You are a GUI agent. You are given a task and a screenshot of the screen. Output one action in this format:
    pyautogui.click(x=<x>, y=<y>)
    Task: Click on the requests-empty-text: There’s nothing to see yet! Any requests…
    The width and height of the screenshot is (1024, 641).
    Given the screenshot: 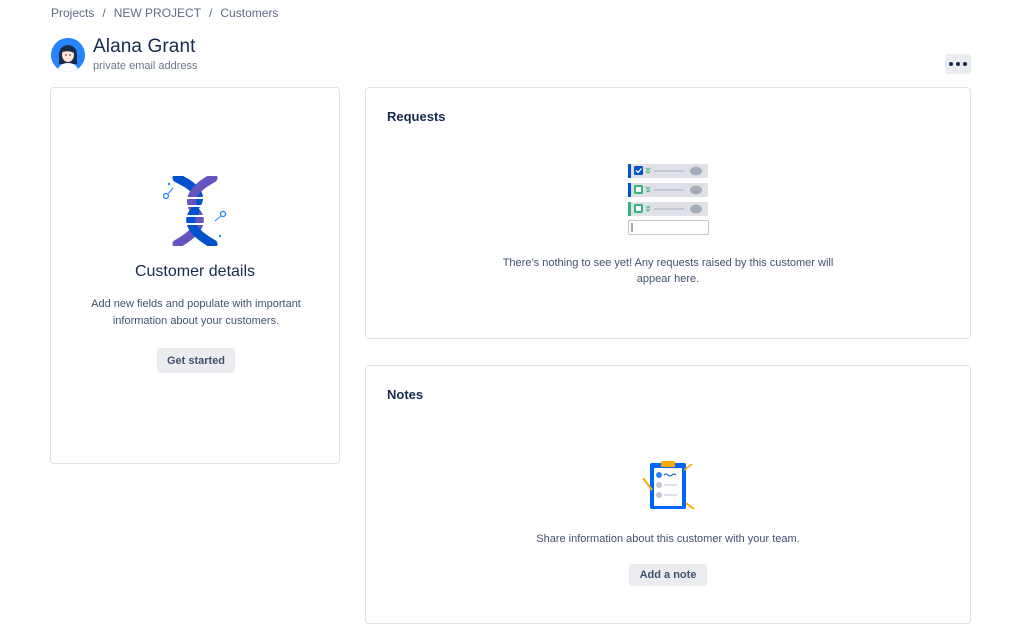 What is the action you would take?
    pyautogui.click(x=668, y=271)
    